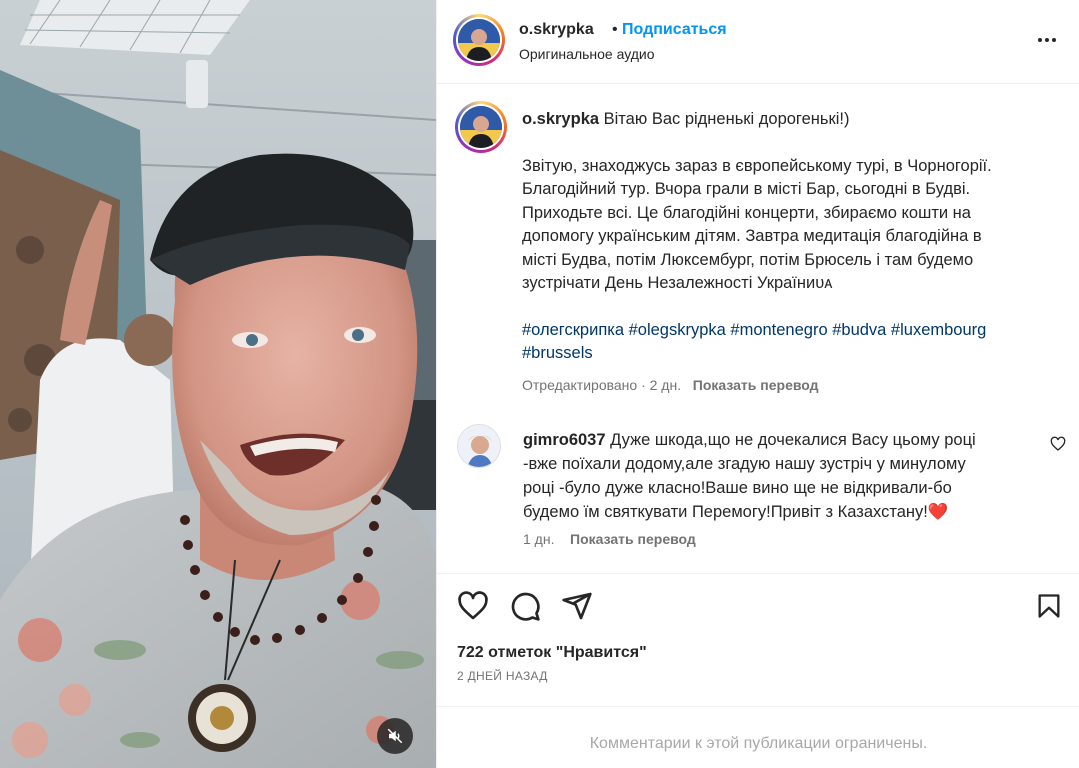  What do you see at coordinates (1058, 444) in the screenshot?
I see `small-heart-icon` at bounding box center [1058, 444].